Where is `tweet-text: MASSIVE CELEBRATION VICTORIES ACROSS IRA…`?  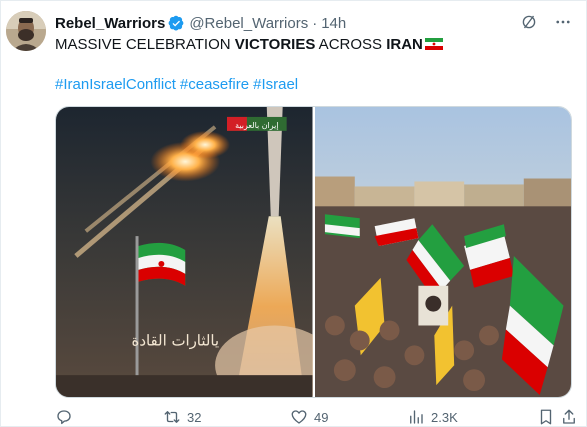
tweet-text: MASSIVE CELEBRATION VICTORIES ACROSS IRA… is located at coordinates (249, 45).